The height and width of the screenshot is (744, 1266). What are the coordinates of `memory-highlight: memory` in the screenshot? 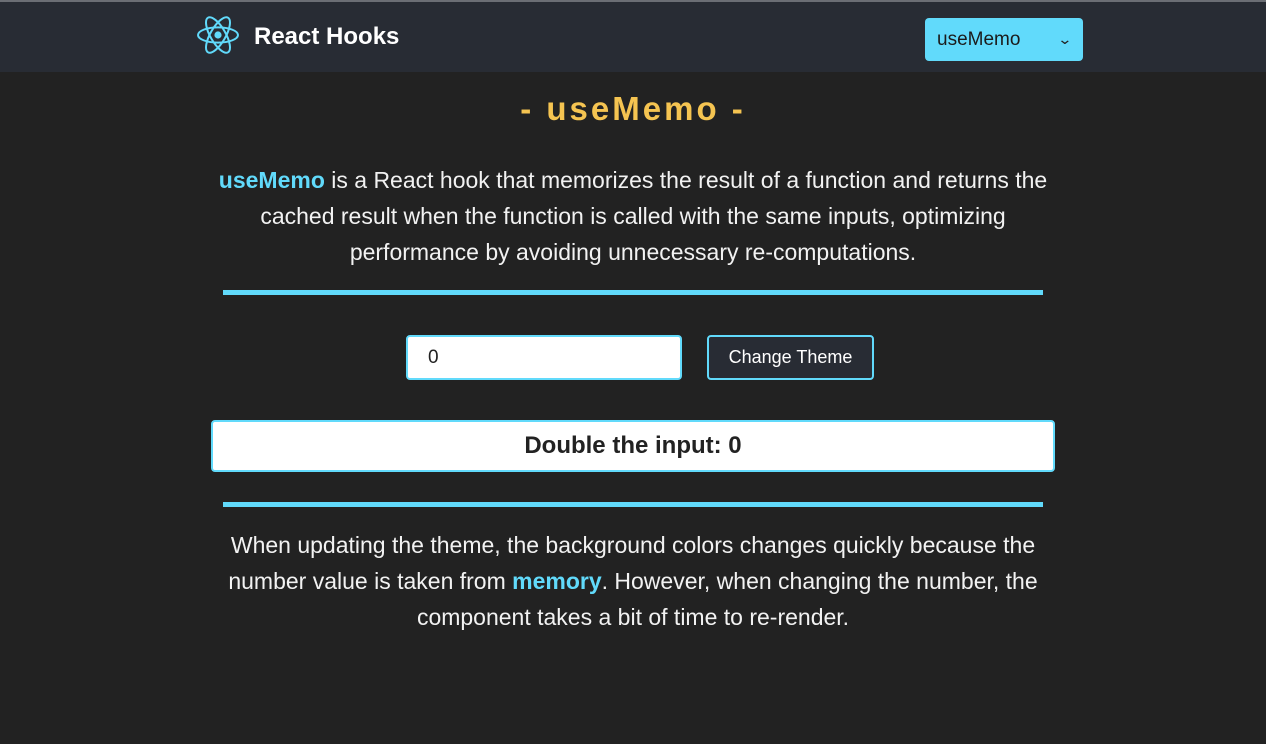 It's located at (557, 581).